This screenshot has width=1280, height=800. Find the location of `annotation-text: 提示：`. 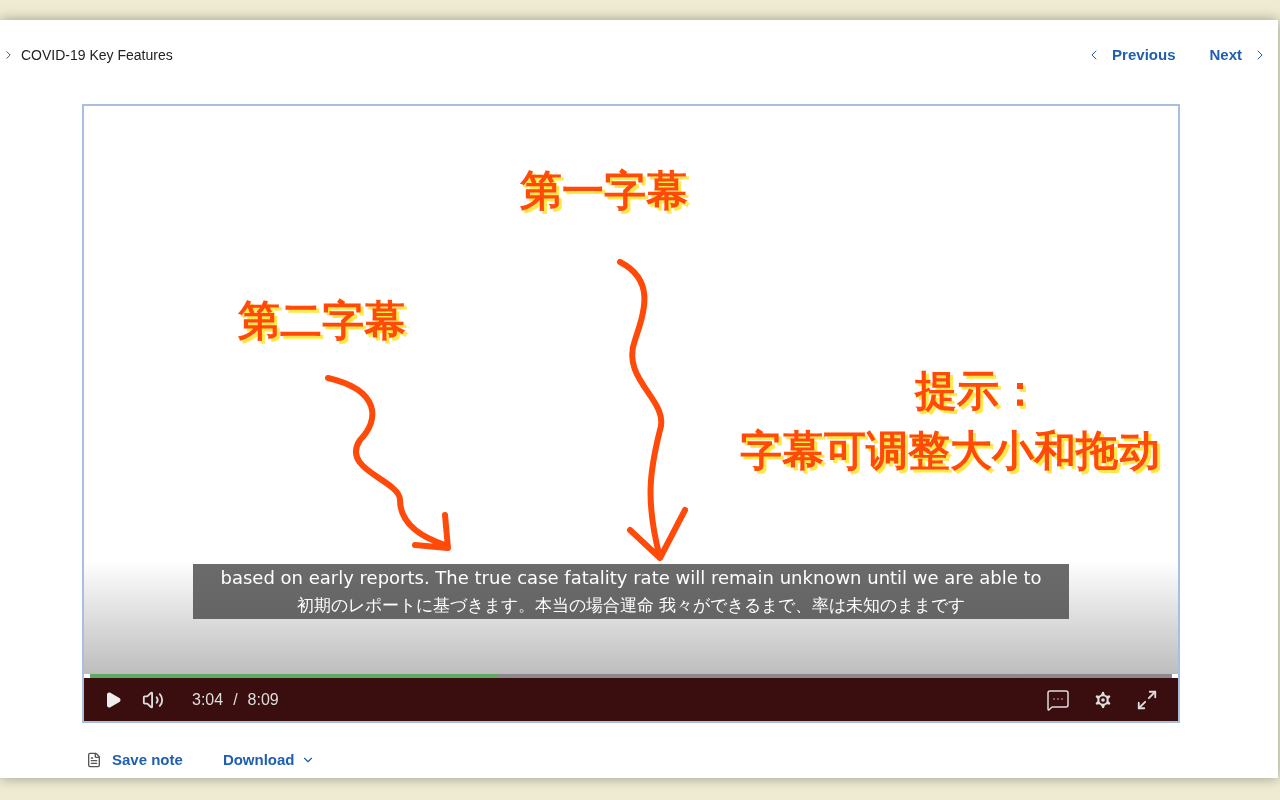

annotation-text: 提示： is located at coordinates (978, 391).